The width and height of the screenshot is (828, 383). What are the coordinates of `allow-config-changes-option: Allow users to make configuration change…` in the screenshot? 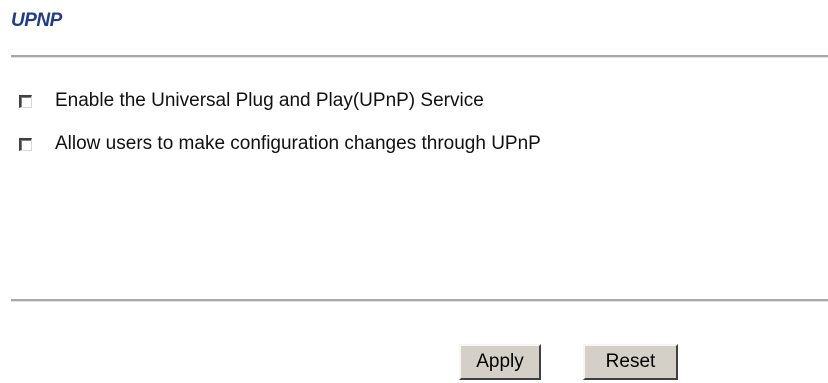 It's located at (280, 144).